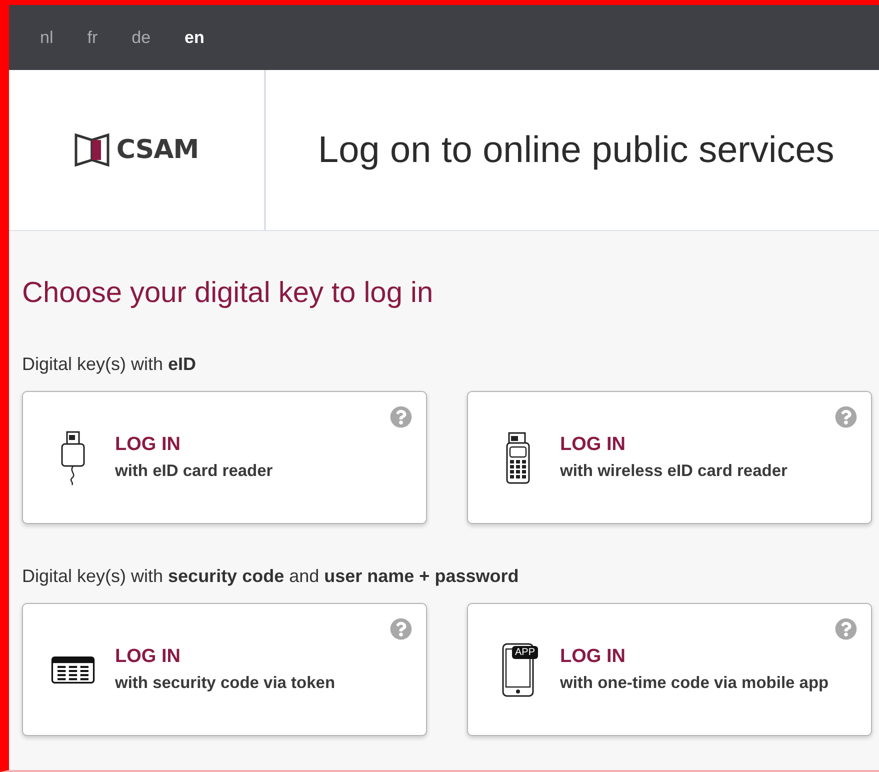 Image resolution: width=879 pixels, height=772 pixels. What do you see at coordinates (225, 683) in the screenshot?
I see `card-subtitle: with security code via token` at bounding box center [225, 683].